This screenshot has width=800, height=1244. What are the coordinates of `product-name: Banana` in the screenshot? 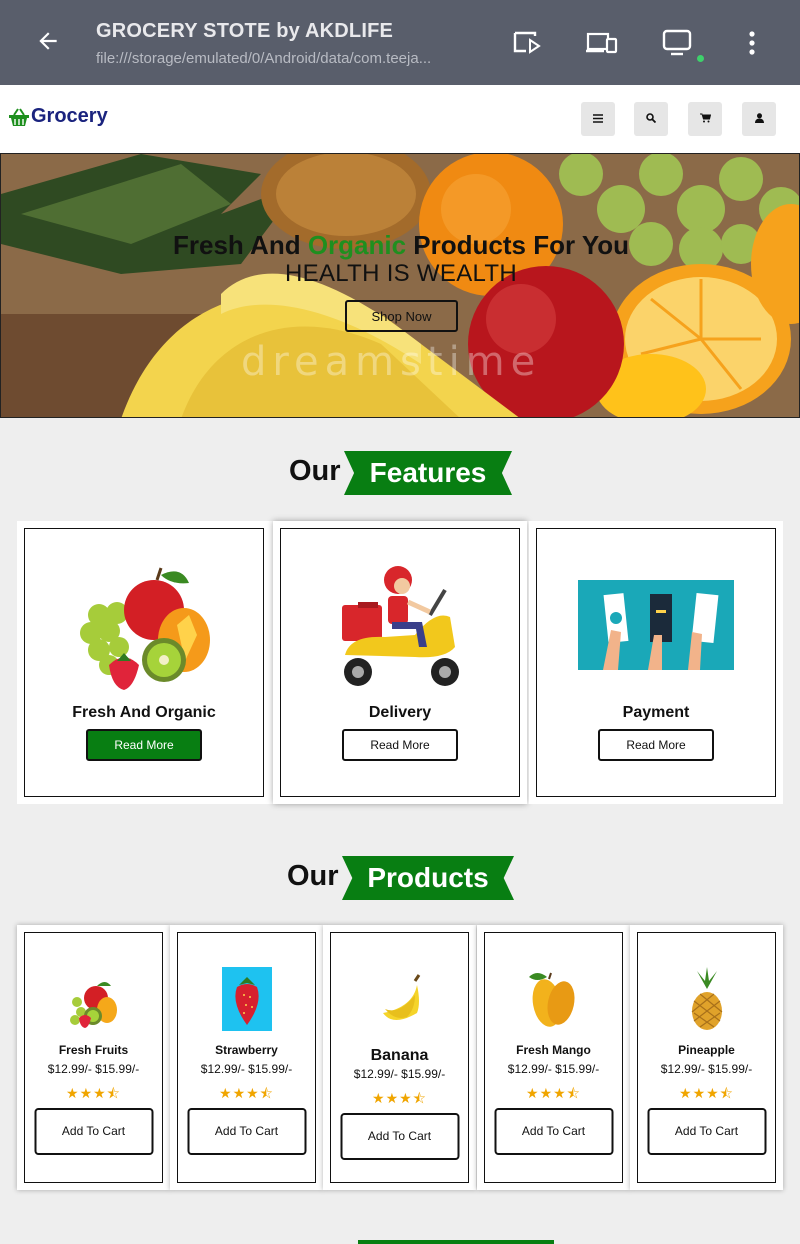 It's located at (399, 1055).